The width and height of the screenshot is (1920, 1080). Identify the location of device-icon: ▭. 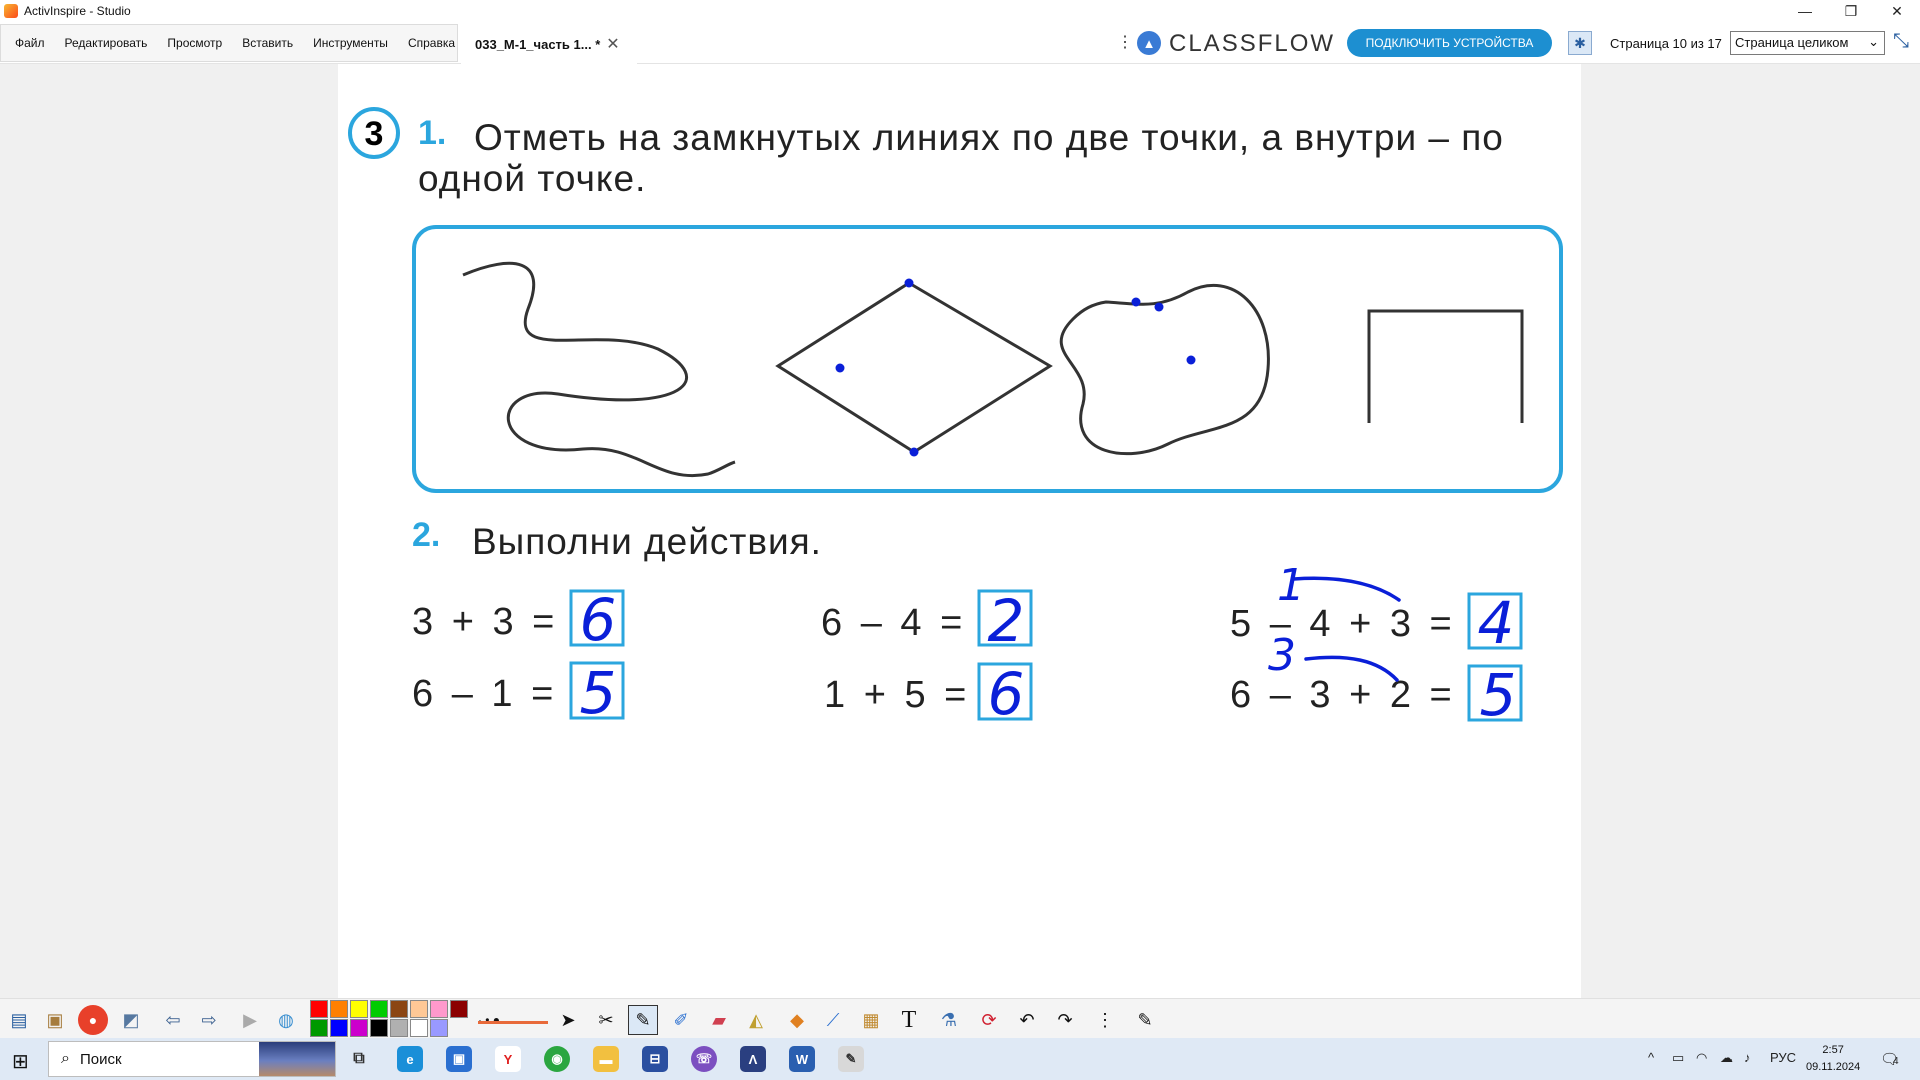
(1678, 1058).